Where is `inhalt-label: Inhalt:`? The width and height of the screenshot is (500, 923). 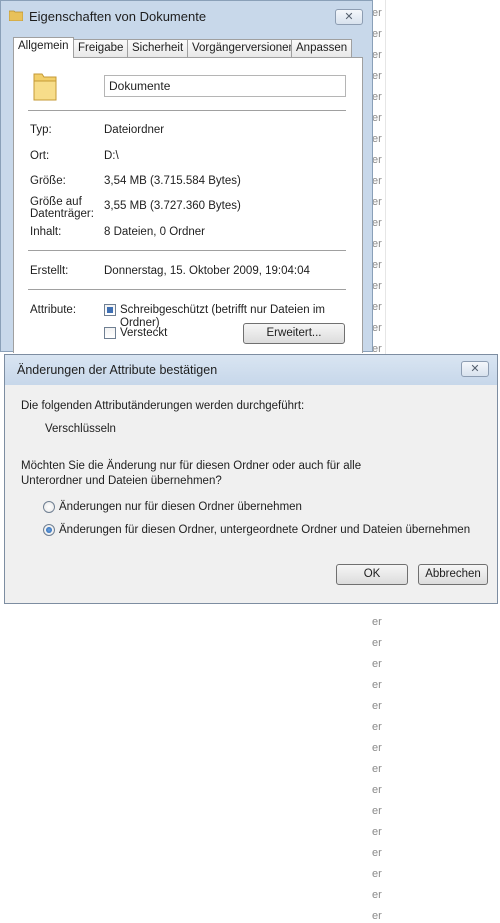 inhalt-label: Inhalt: is located at coordinates (46, 232).